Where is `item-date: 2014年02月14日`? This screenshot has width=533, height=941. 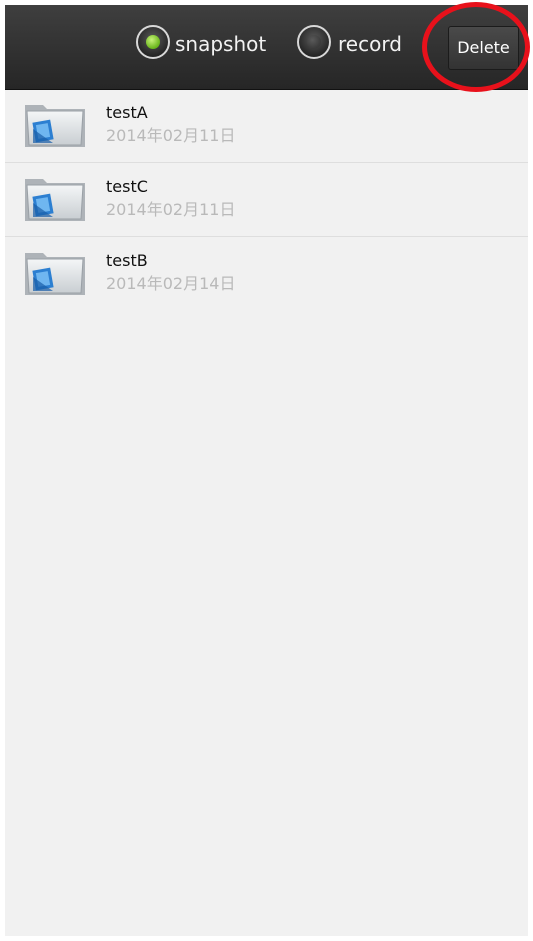 item-date: 2014年02月14日 is located at coordinates (171, 283).